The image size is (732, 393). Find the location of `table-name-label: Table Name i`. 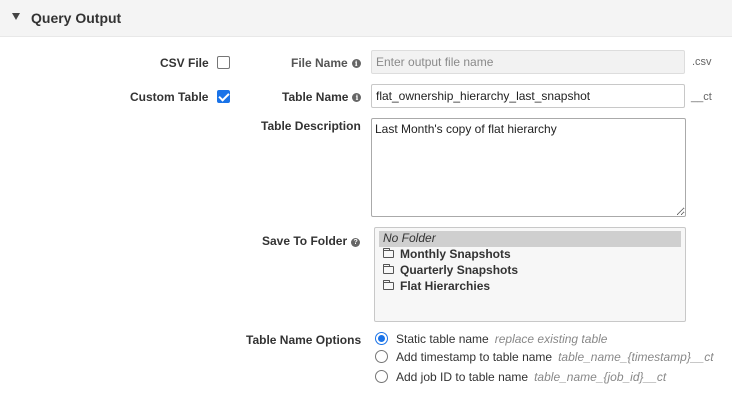

table-name-label: Table Name i is located at coordinates (322, 97).